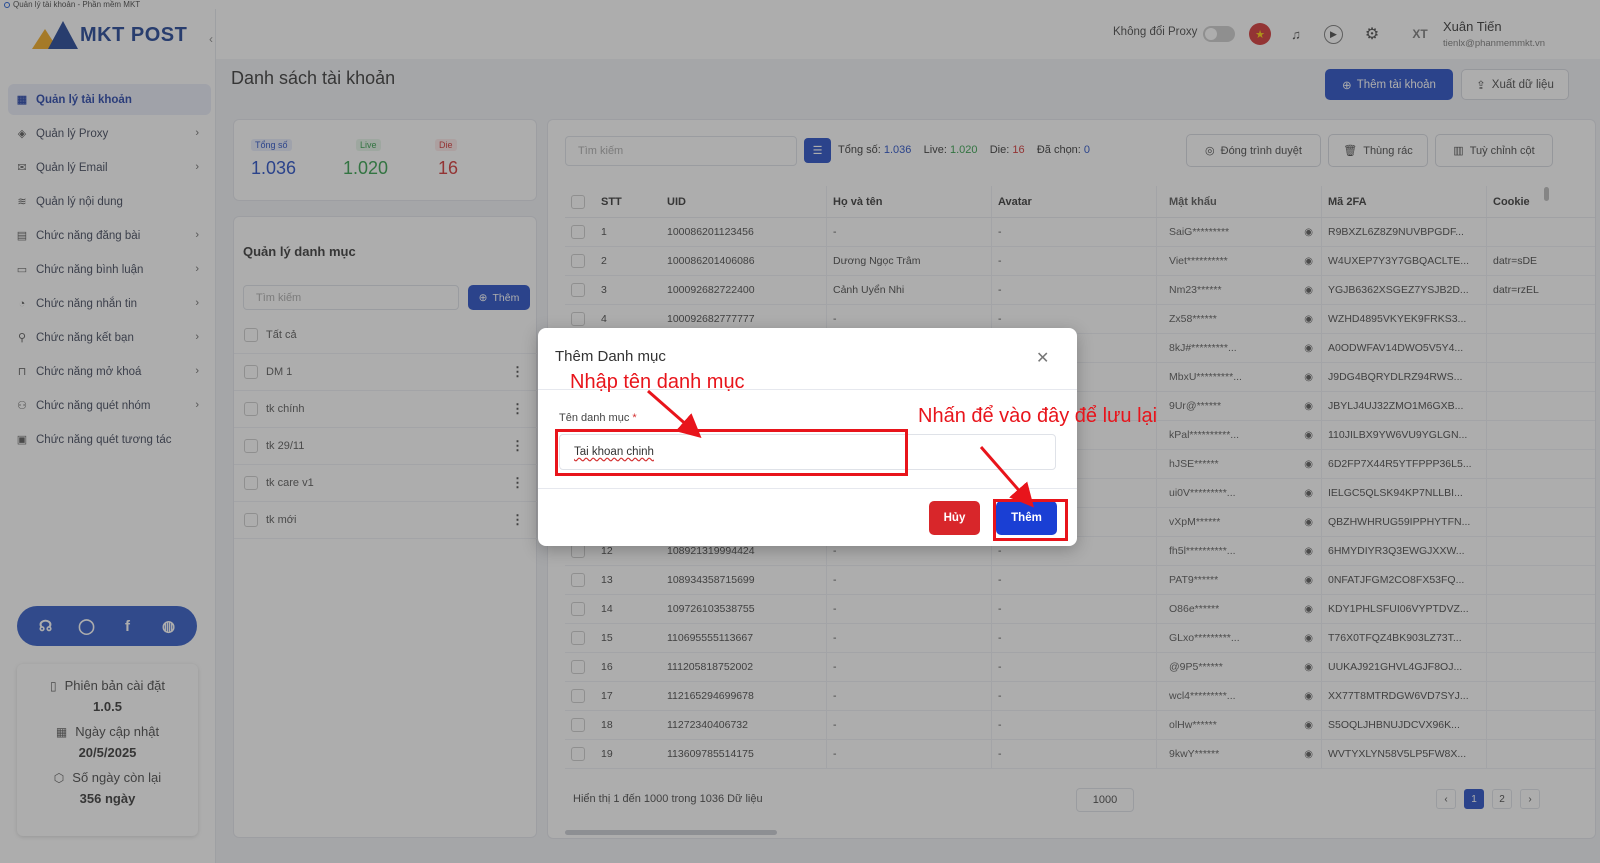 The width and height of the screenshot is (1600, 863). I want to click on annotation-hint-button: Nhấn để vào đây để lưu lại, so click(1038, 416).